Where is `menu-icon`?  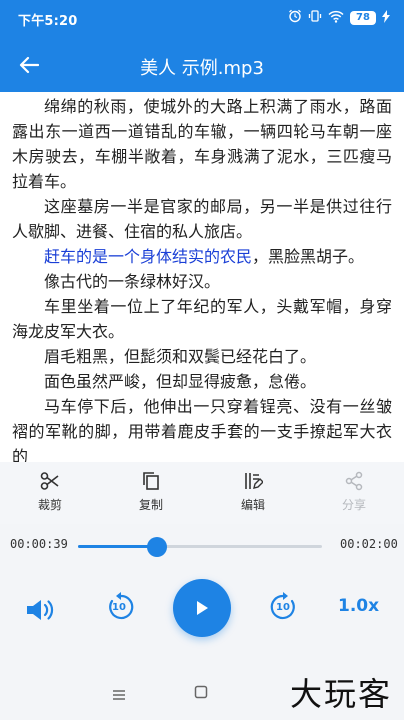
menu-icon is located at coordinates (119, 695).